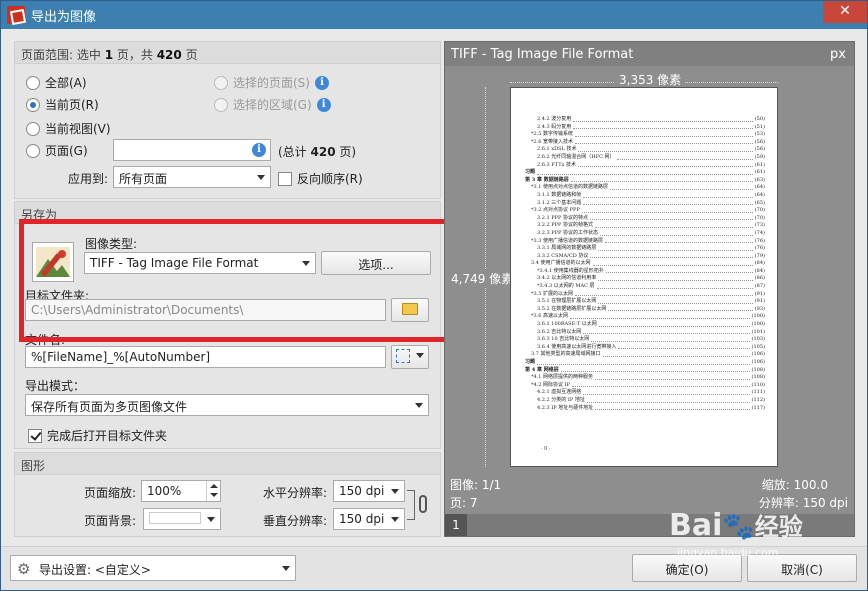  Describe the element at coordinates (645, 340) in the screenshot. I see `toc-row: 3.6.3 10 吉比特以太网 (103)` at that location.